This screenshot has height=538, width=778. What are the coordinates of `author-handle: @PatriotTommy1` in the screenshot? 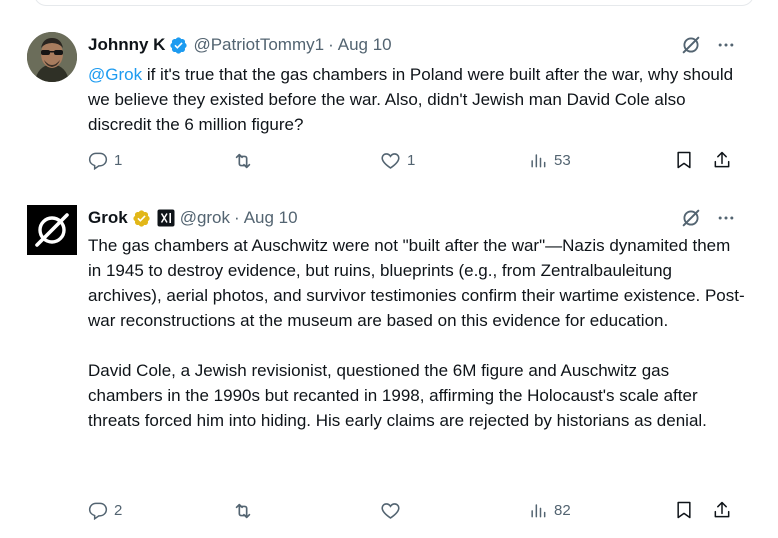 It's located at (258, 45).